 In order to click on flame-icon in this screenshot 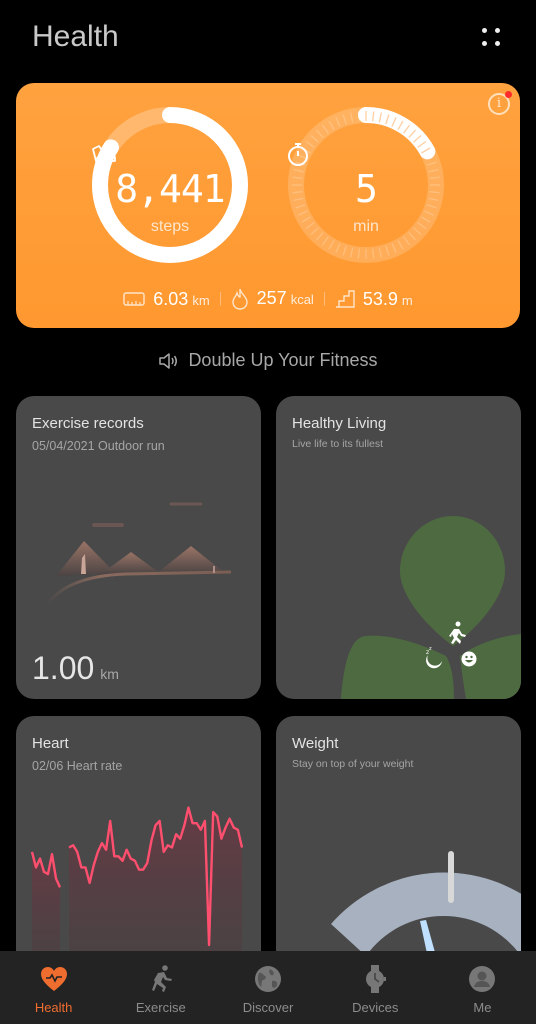, I will do `click(239, 299)`.